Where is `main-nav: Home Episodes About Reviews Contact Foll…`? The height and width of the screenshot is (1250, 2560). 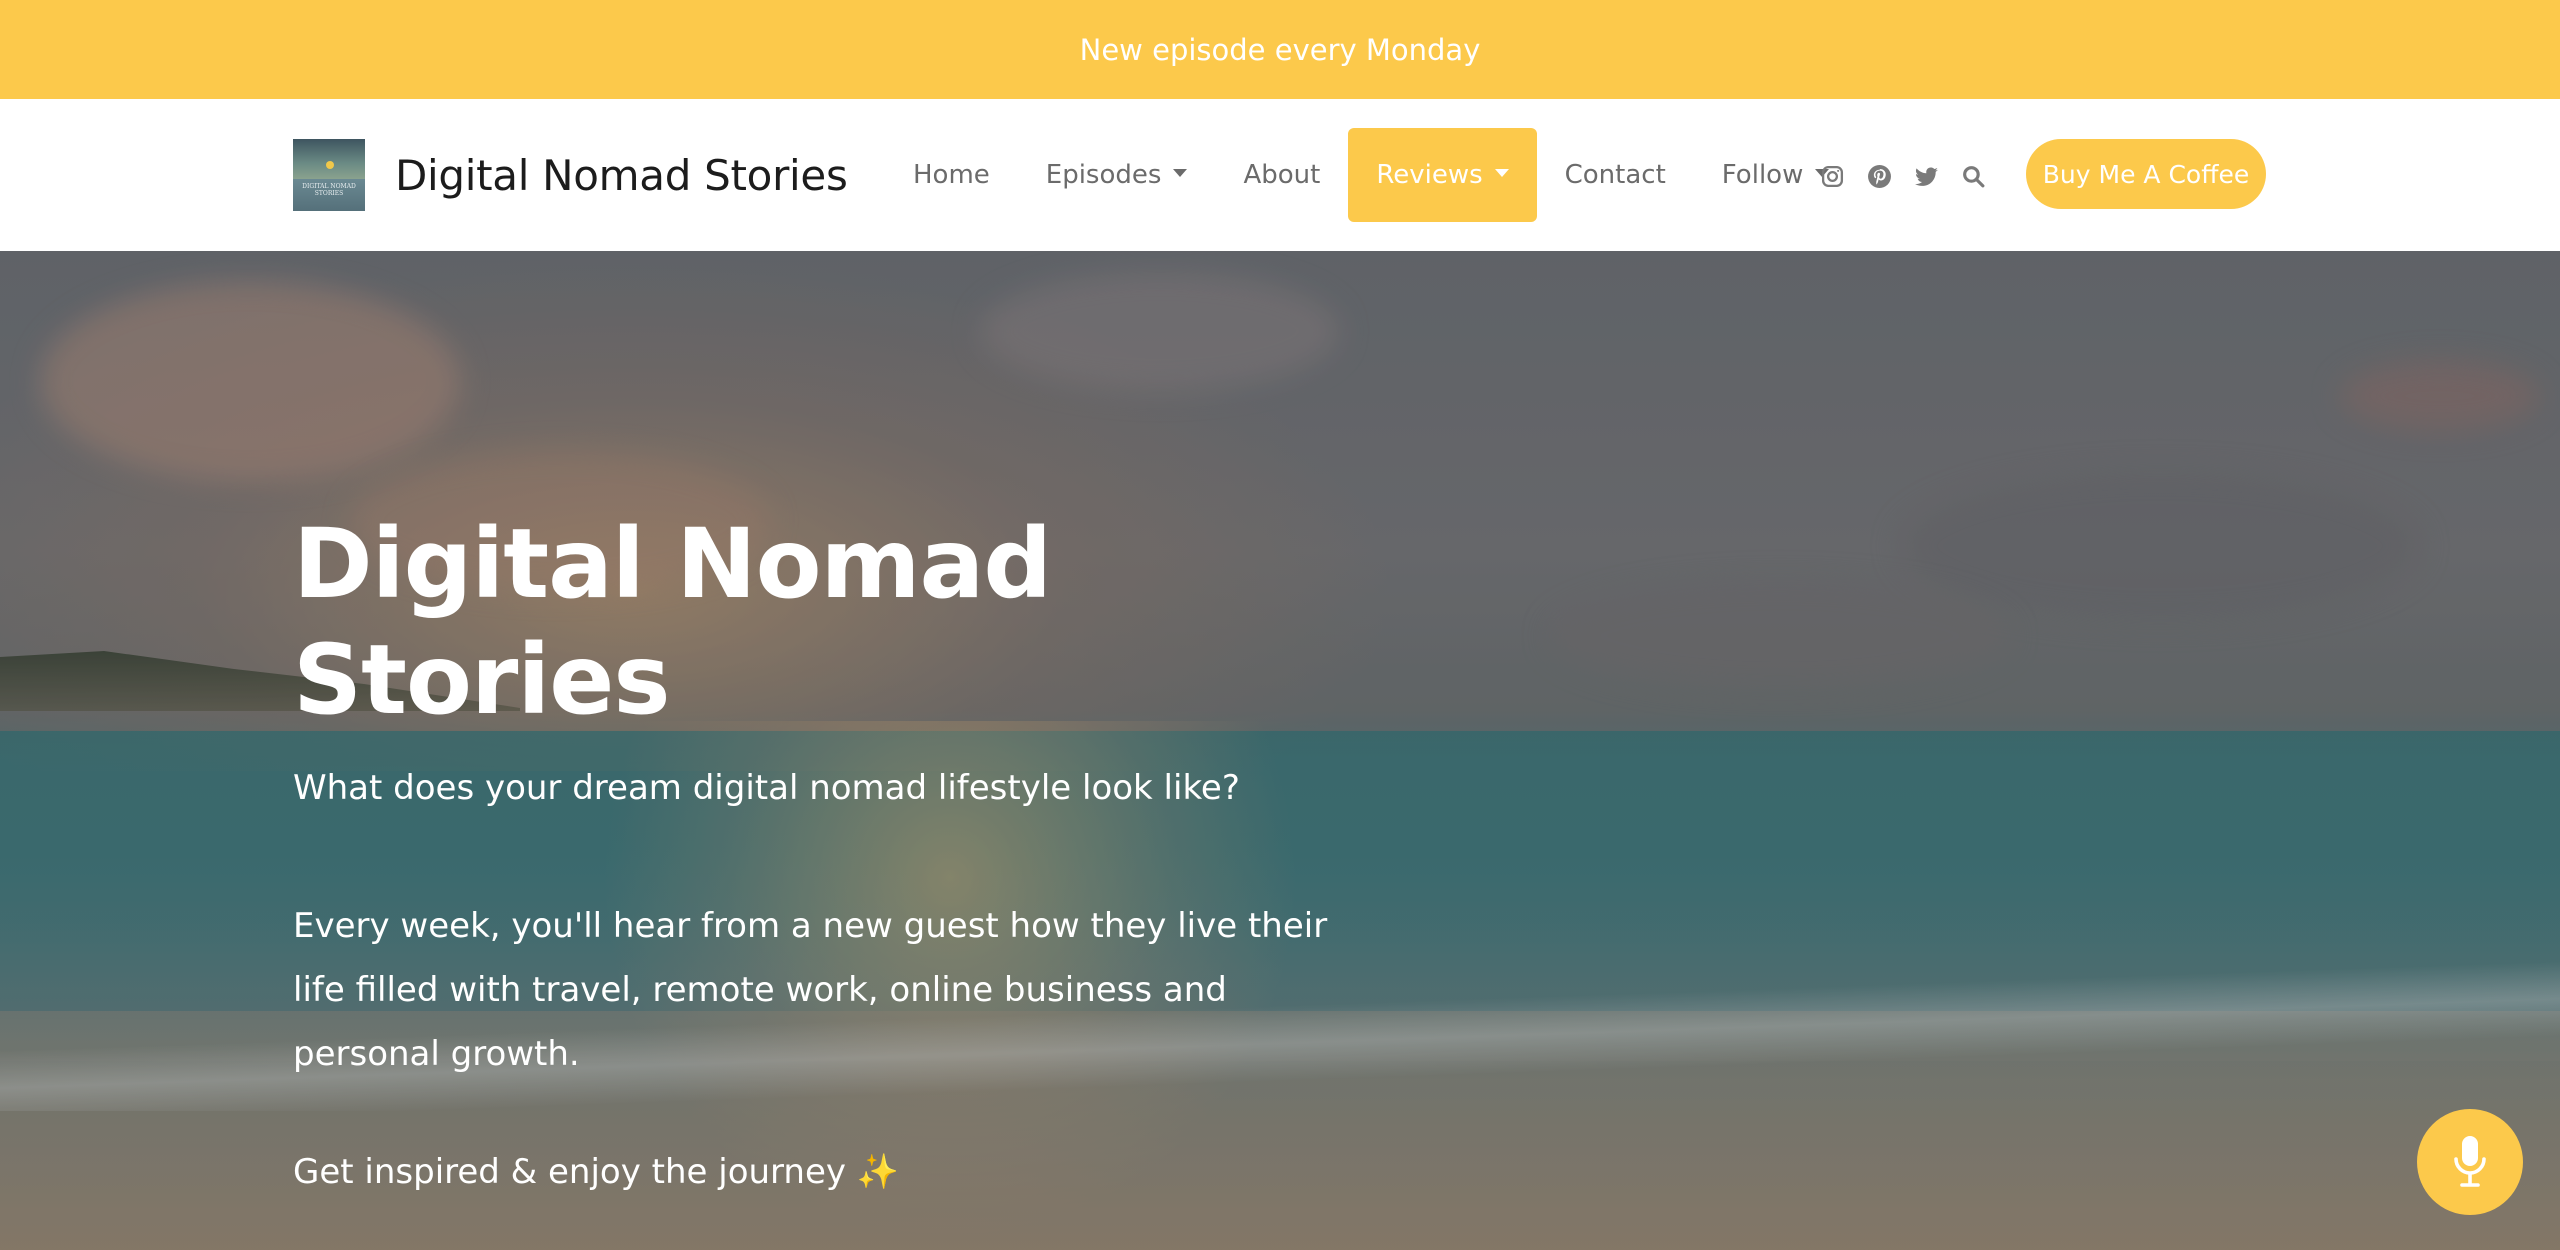
main-nav: Home Episodes About Reviews Contact Foll… is located at coordinates (1371, 175).